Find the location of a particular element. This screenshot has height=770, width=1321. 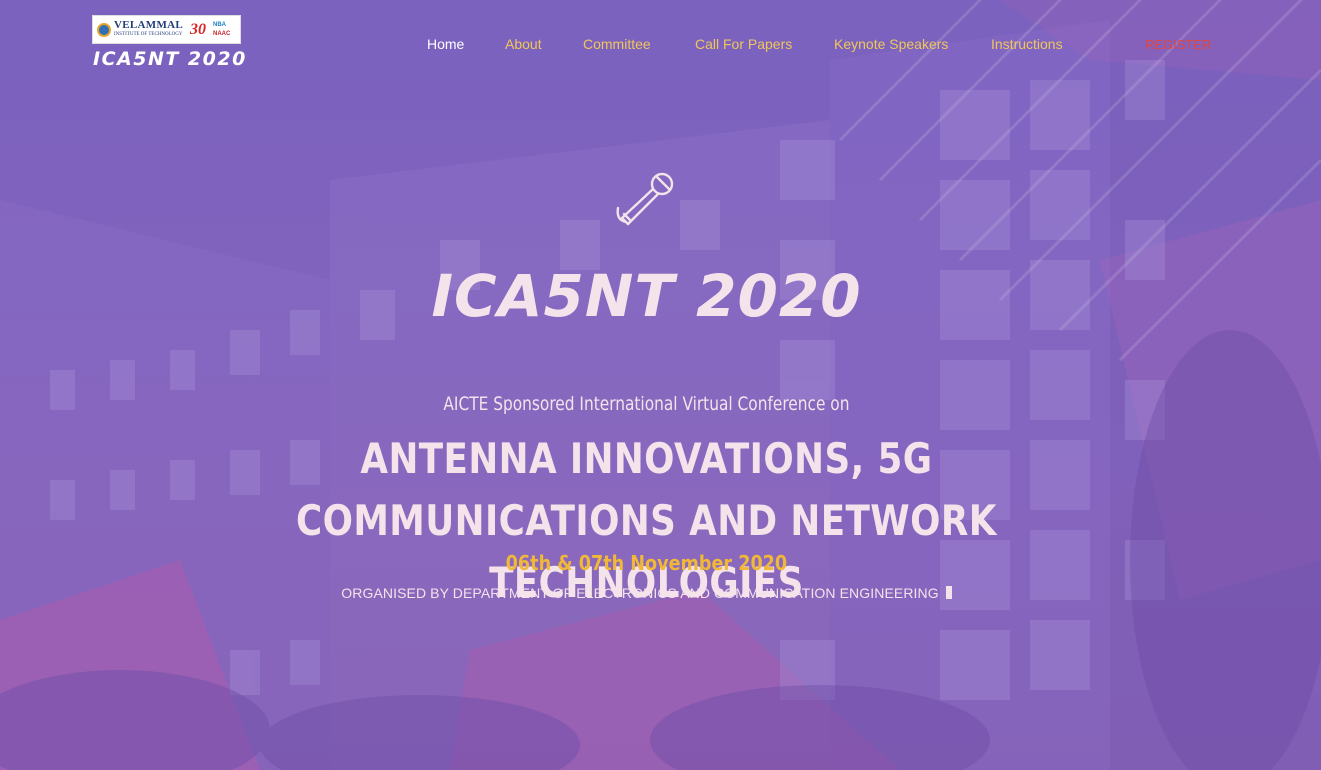

hero-title: ICA5NT 2020 is located at coordinates (646, 296).